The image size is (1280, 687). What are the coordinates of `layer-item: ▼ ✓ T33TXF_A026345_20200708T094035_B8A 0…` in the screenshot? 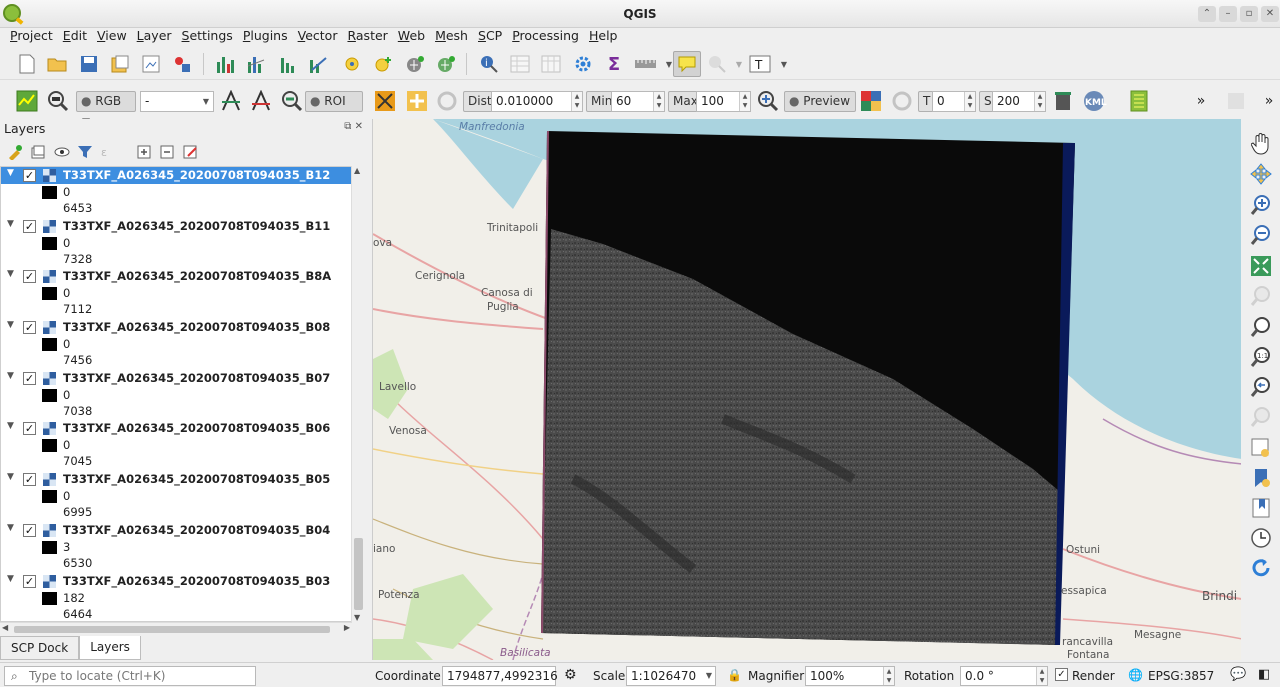 It's located at (182, 293).